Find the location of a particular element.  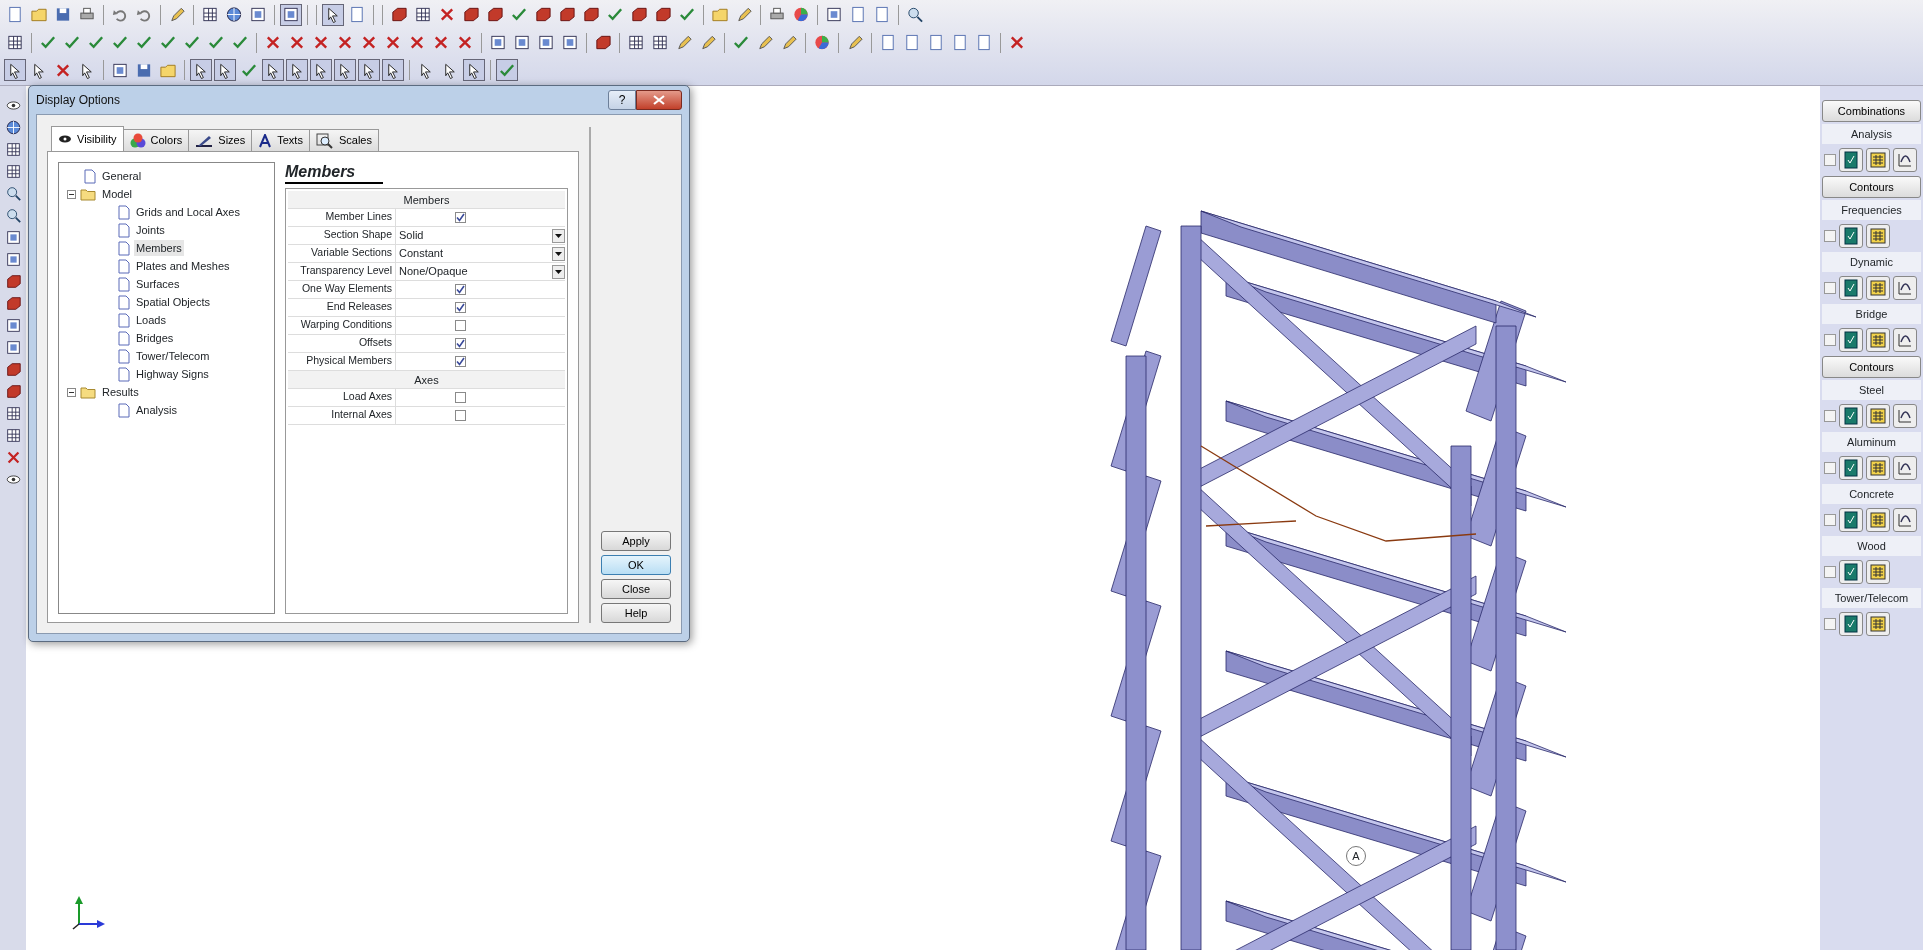

tree-item: Grids and Local Axes is located at coordinates (188, 212).